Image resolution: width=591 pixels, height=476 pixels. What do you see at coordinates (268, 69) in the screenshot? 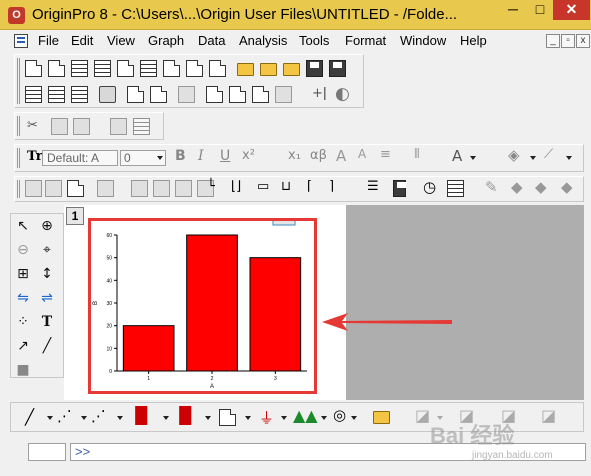
I see `open-template-icon` at bounding box center [268, 69].